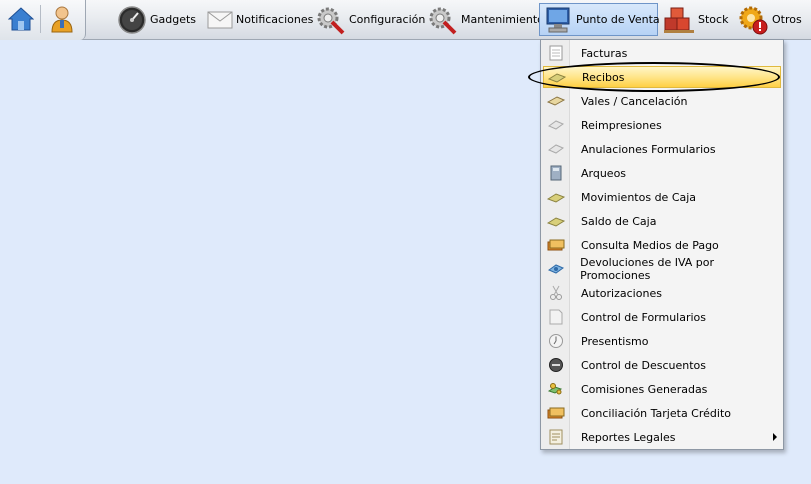 Image resolution: width=811 pixels, height=484 pixels. What do you see at coordinates (43, 20) in the screenshot?
I see `quick-access-group` at bounding box center [43, 20].